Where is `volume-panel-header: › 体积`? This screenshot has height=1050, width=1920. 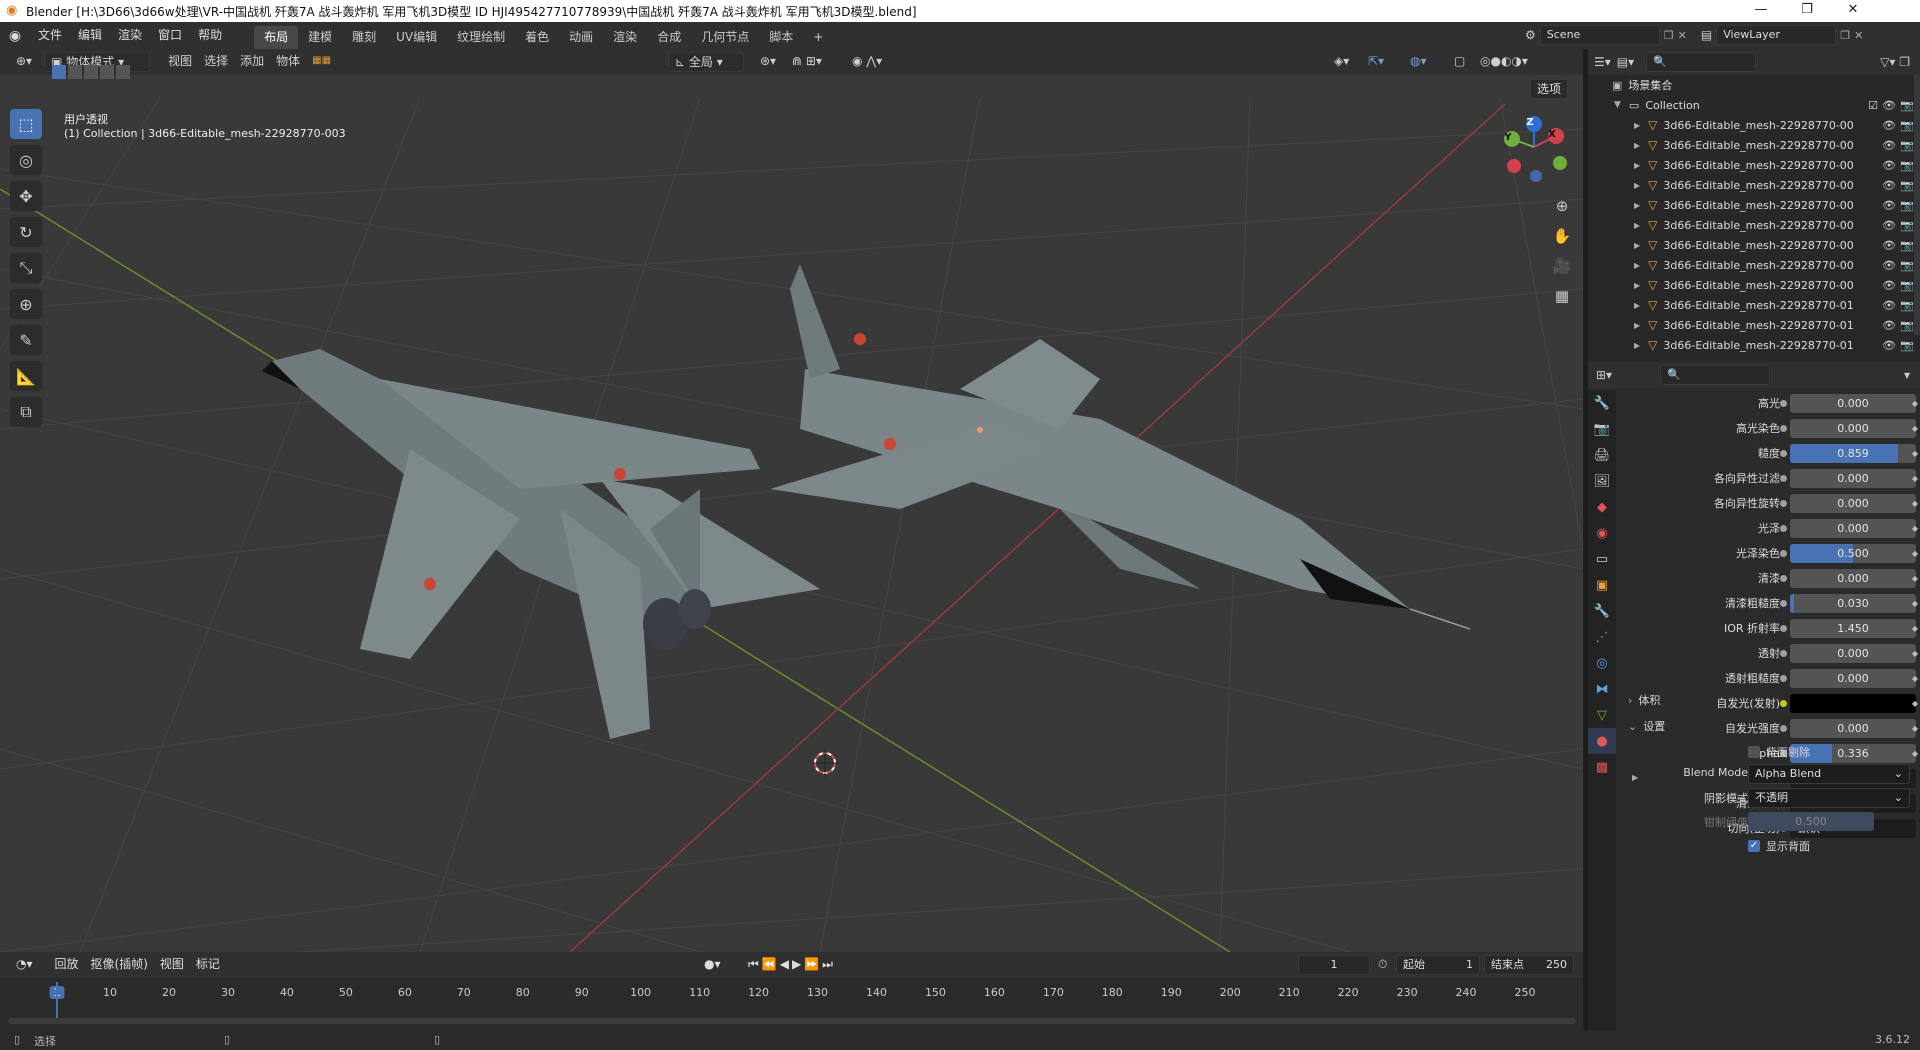
volume-panel-header: › 体积 is located at coordinates (1644, 700).